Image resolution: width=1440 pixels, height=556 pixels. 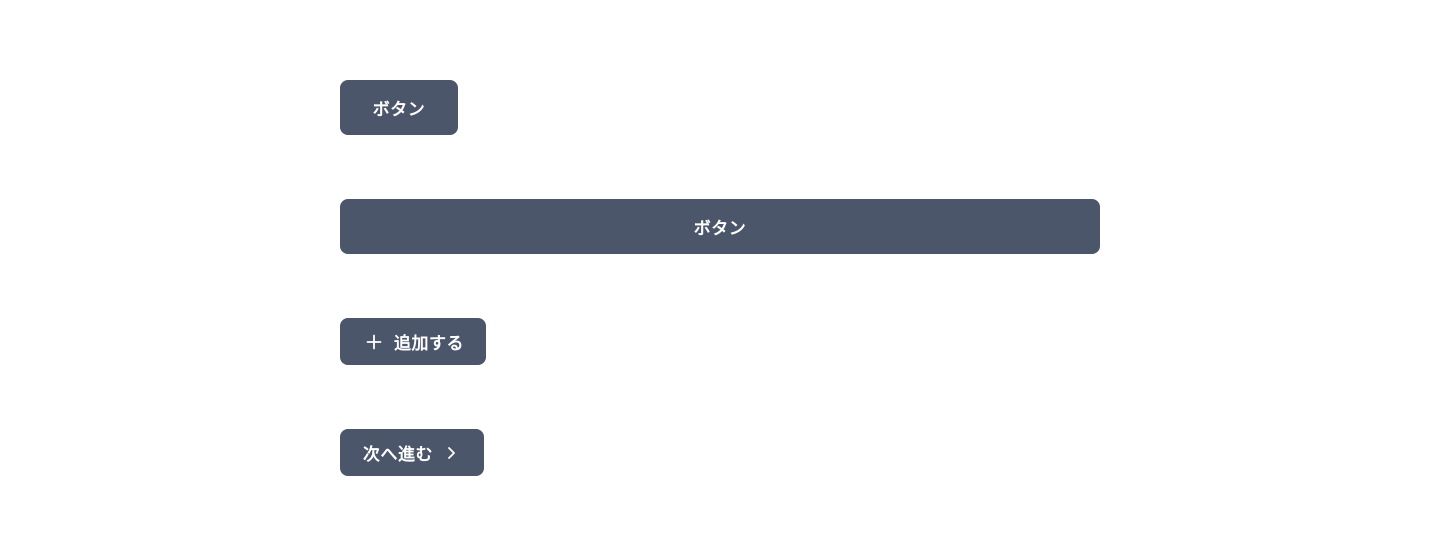 What do you see at coordinates (398, 454) in the screenshot?
I see `next-button-label: 次へ進む` at bounding box center [398, 454].